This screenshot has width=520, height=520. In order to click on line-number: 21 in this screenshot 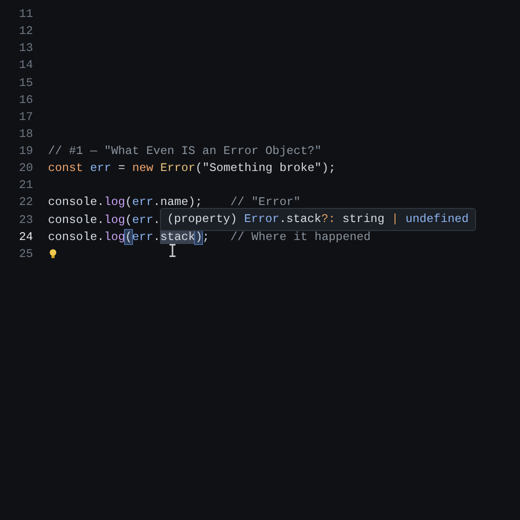, I will do `click(25, 185)`.